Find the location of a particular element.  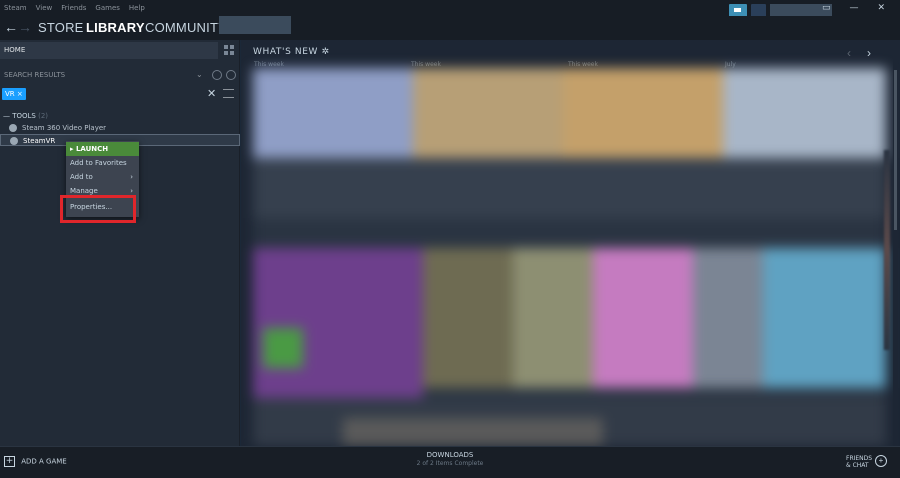

downloads-status: DOWNLOADS 2 of 2 Items Complete is located at coordinates (450, 459).